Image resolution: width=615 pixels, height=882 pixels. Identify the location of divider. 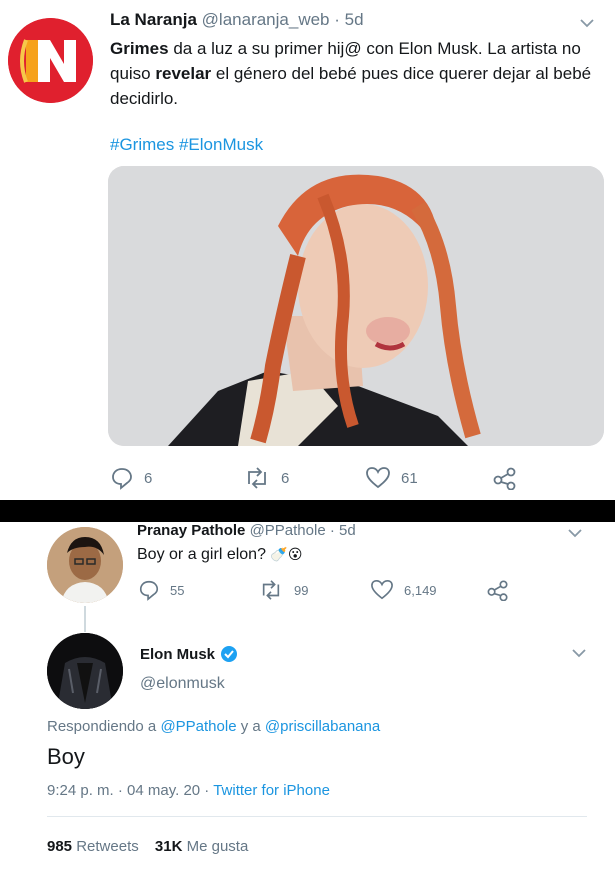
(317, 816).